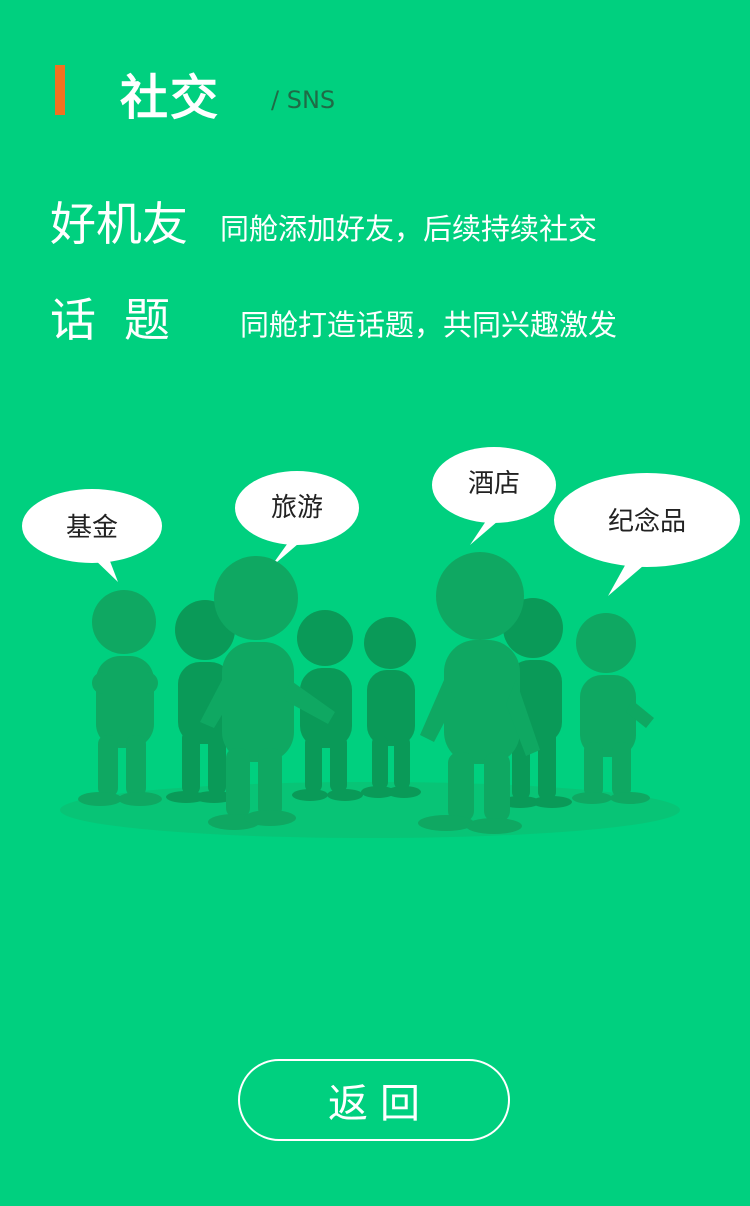  I want to click on feature-name: 话题, so click(124, 320).